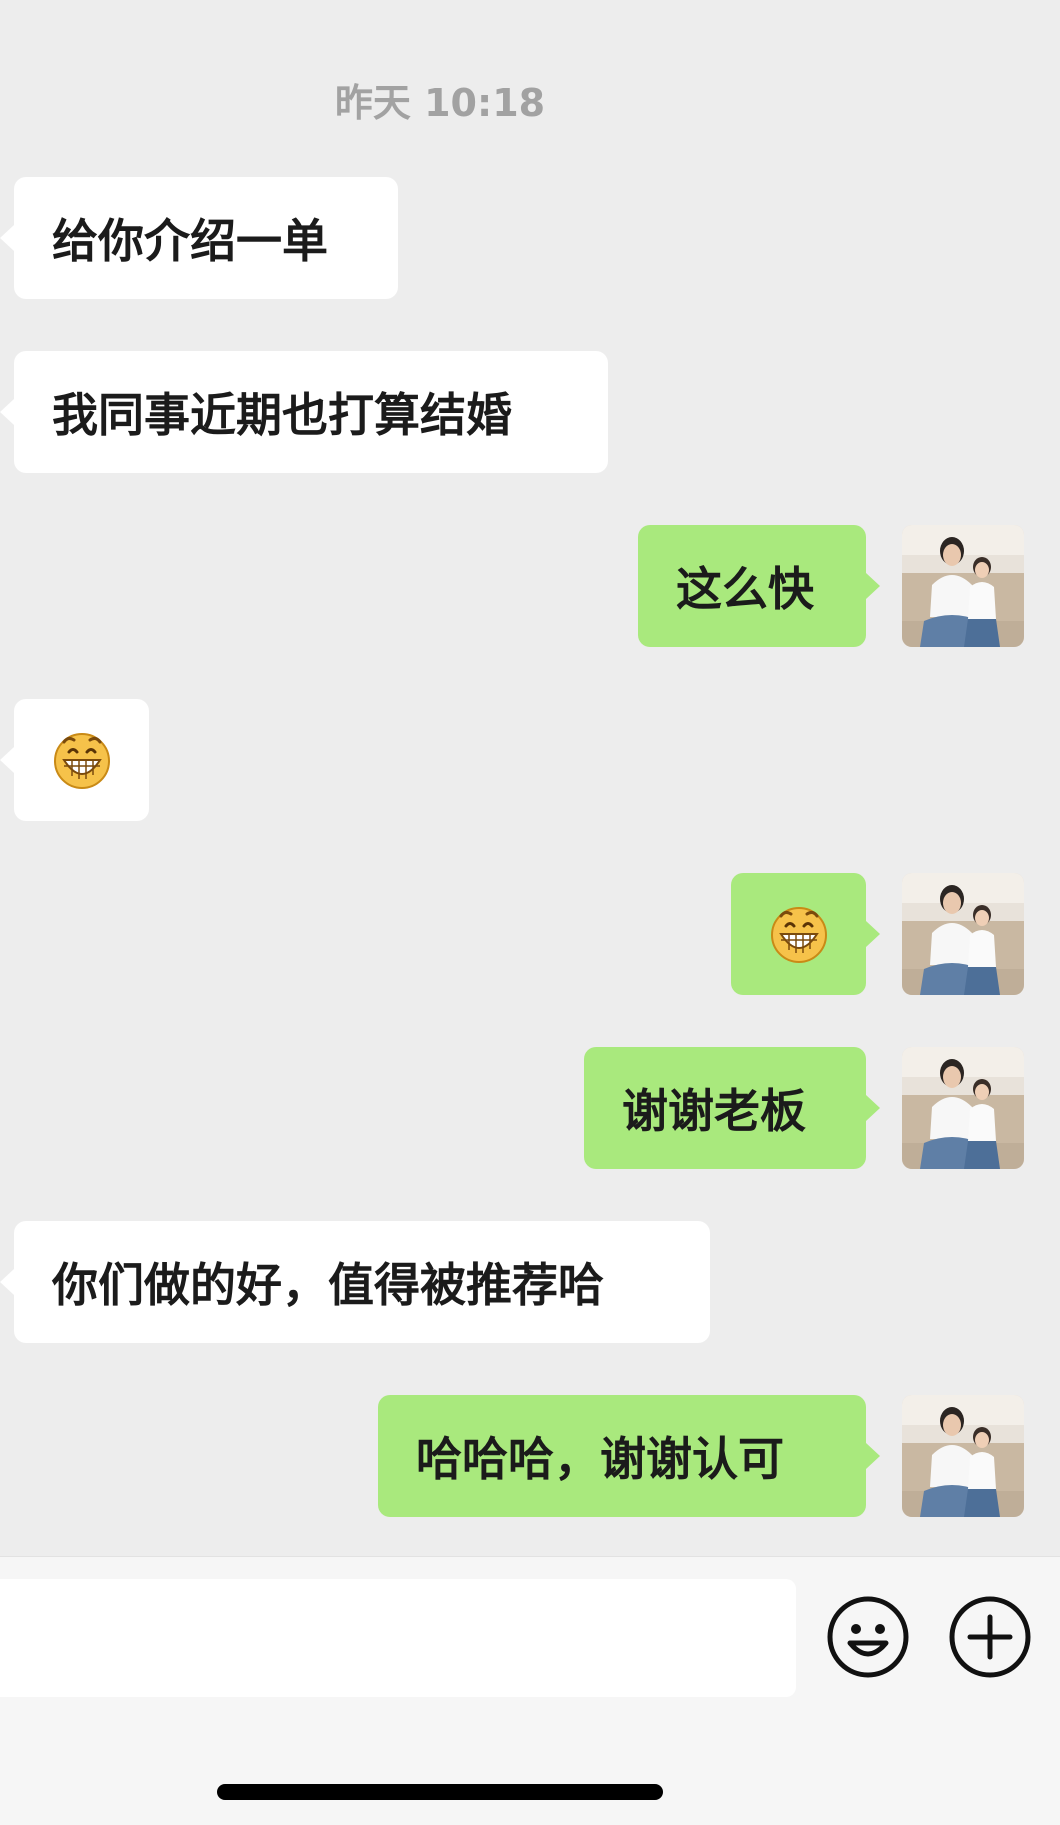  Describe the element at coordinates (398, 1638) in the screenshot. I see `message-input` at that location.